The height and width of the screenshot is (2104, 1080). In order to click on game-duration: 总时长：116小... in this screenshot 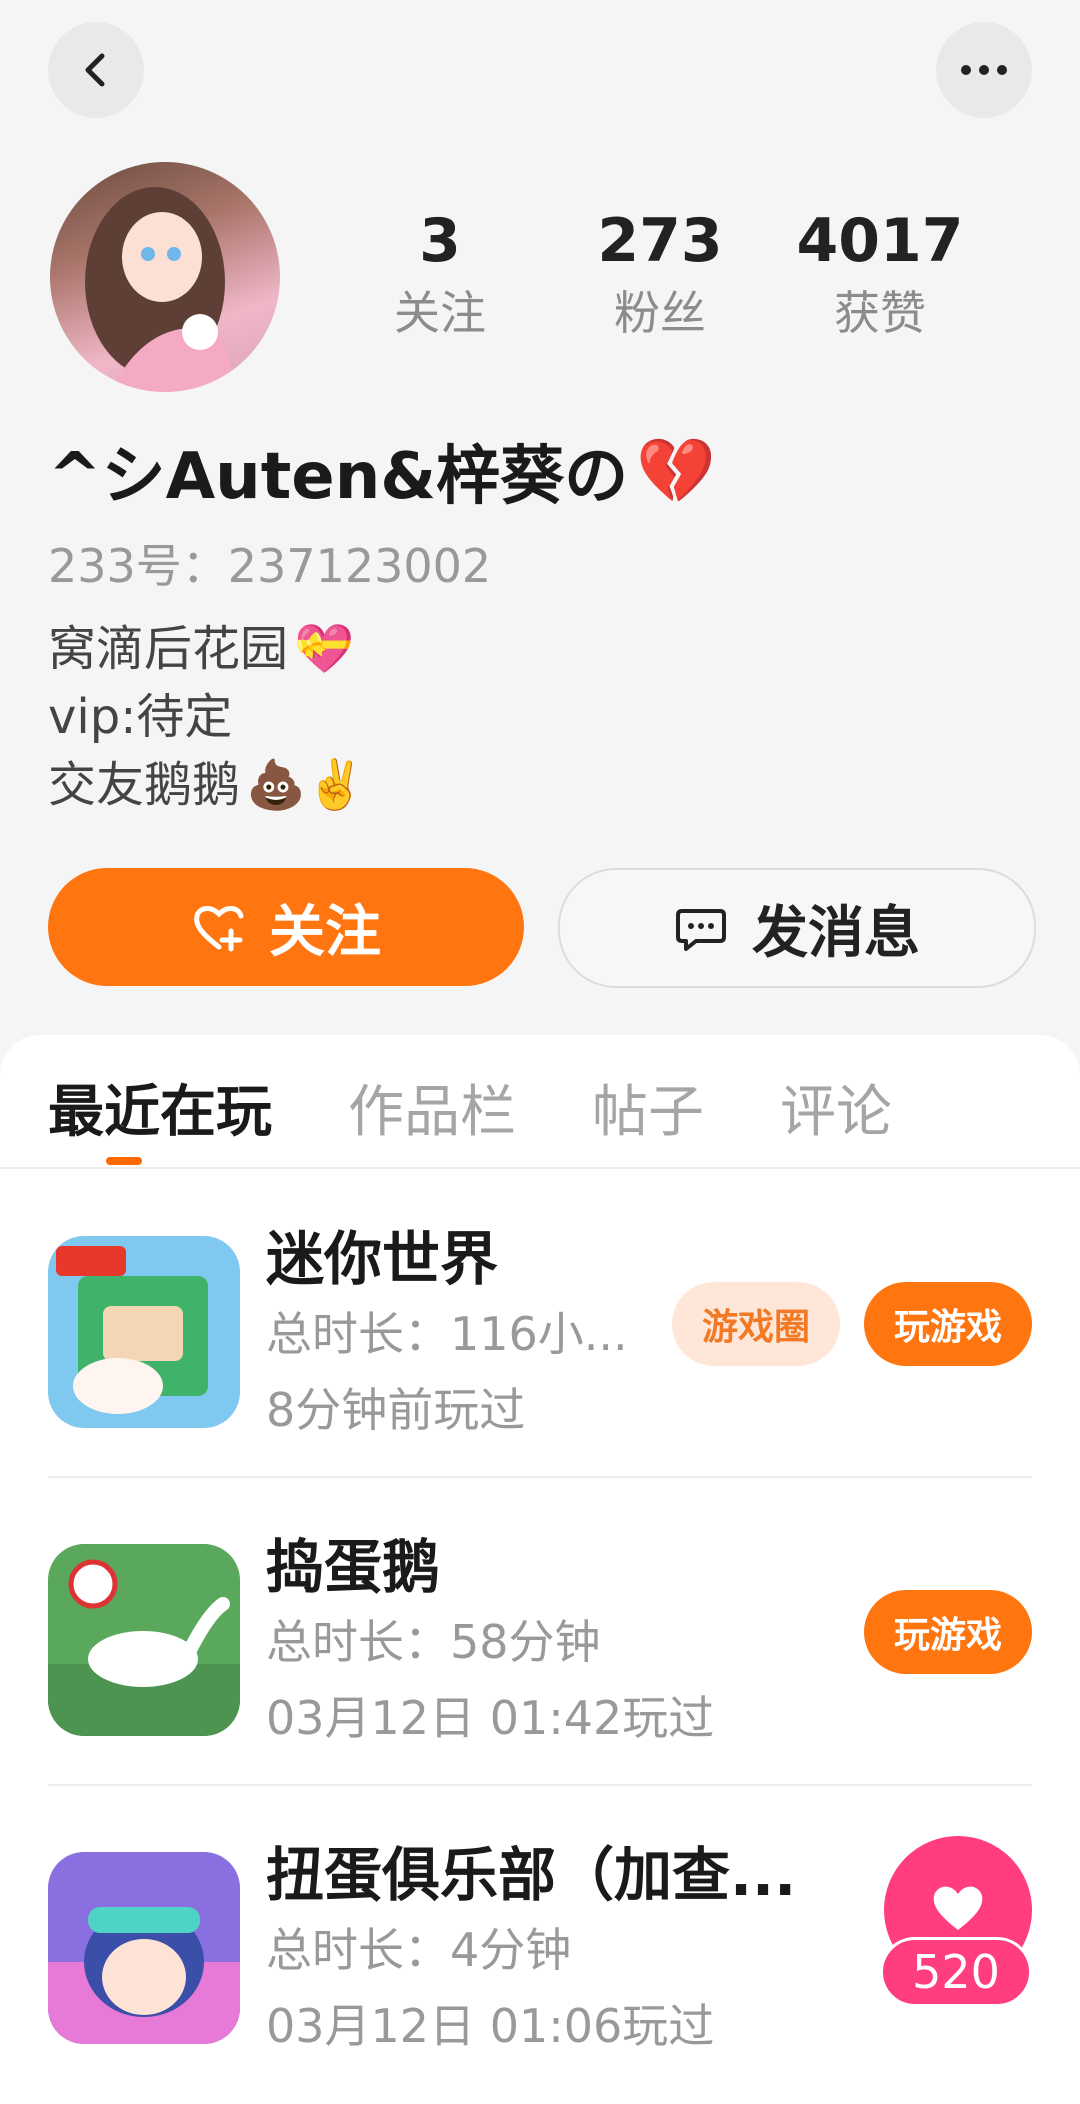, I will do `click(447, 1334)`.